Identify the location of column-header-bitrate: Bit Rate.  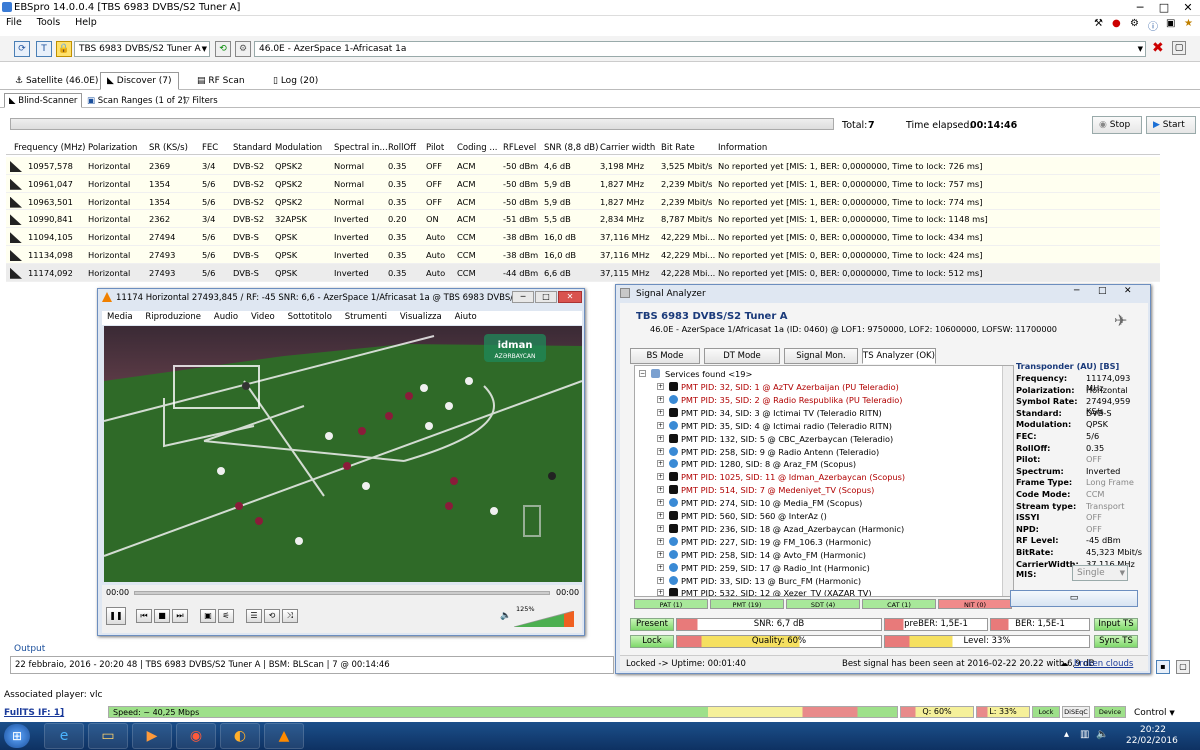
(678, 148).